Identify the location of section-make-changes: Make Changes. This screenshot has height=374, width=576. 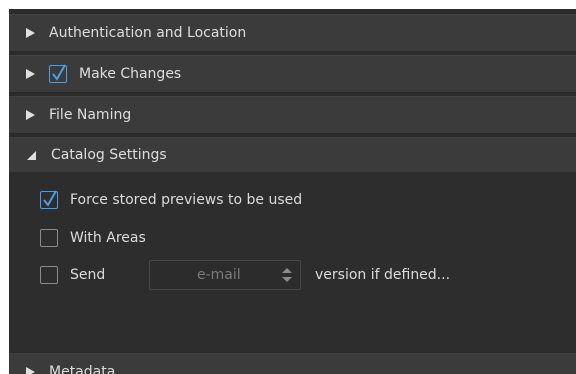
(292, 74).